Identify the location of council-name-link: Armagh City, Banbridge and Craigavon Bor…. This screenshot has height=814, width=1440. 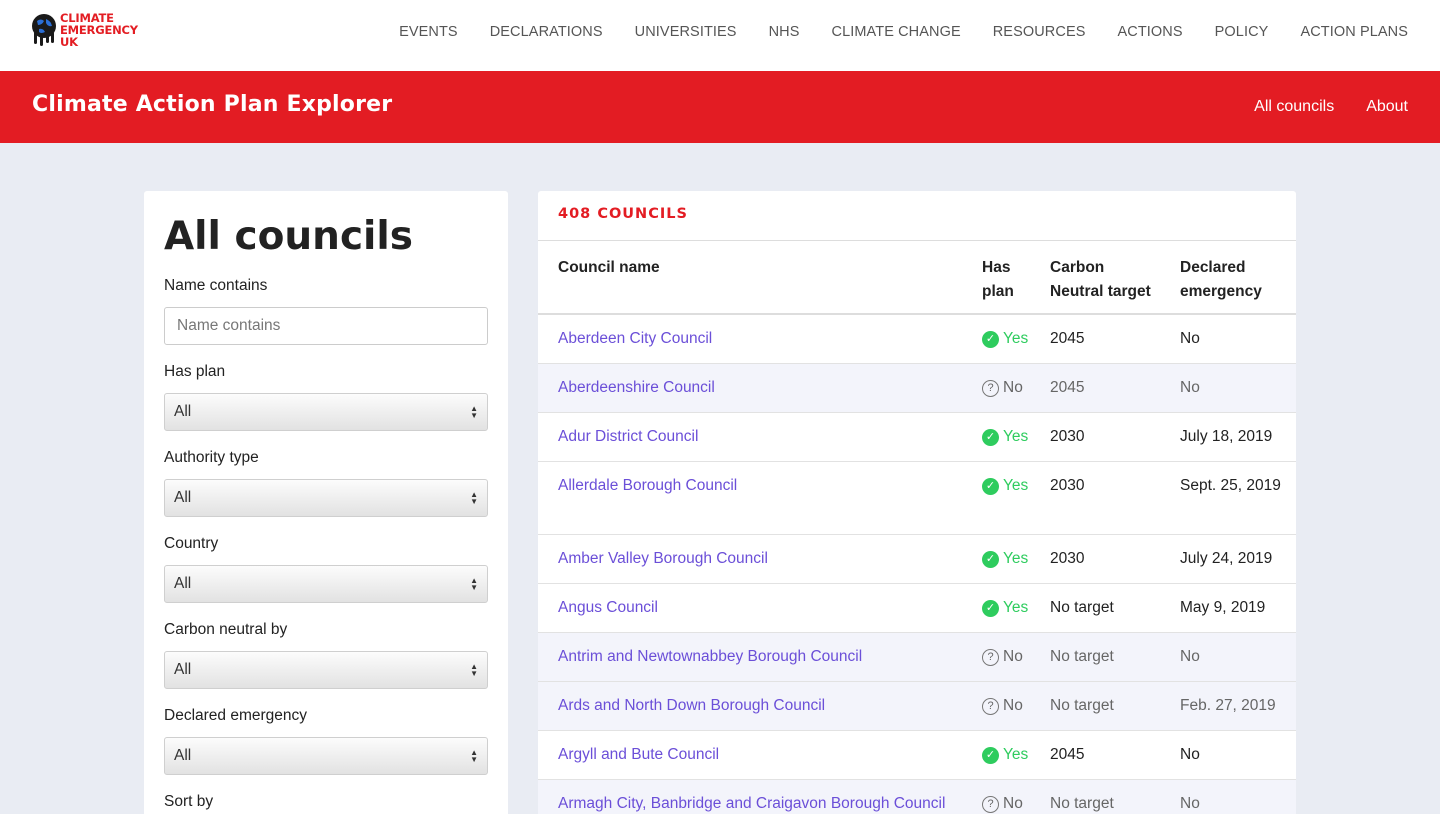
(751, 803).